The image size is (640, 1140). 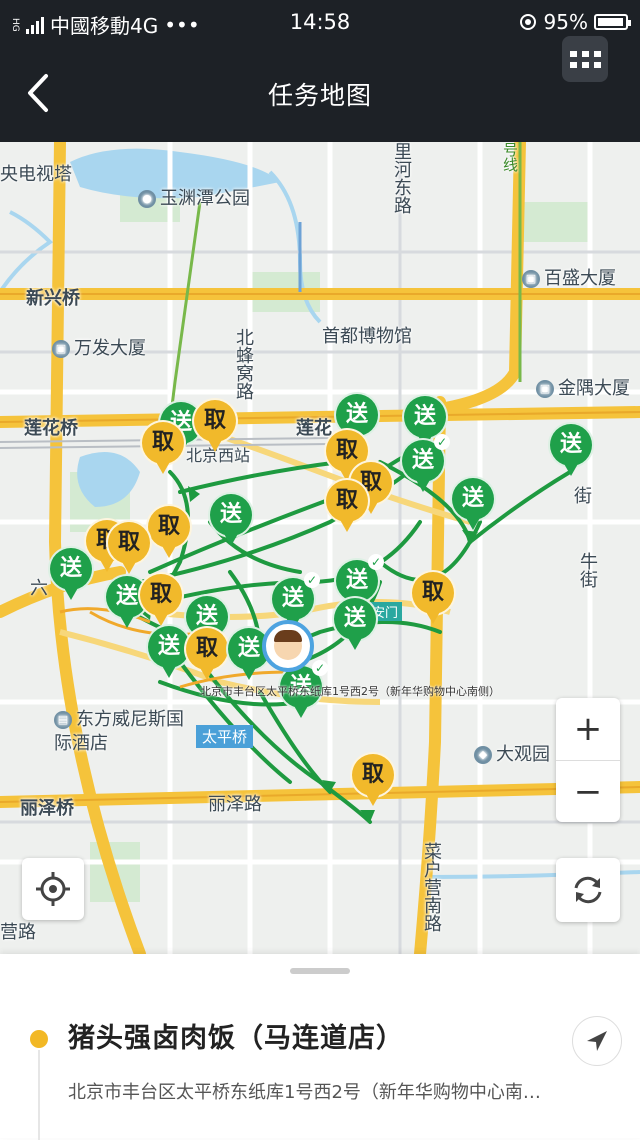 I want to click on jinyu-name: 金隅大厦, so click(x=594, y=388).